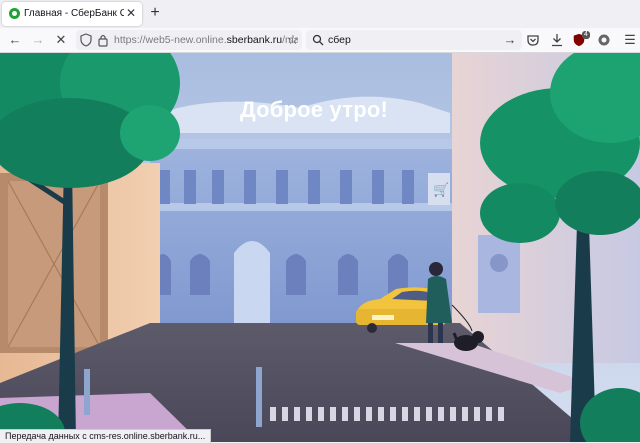  Describe the element at coordinates (170, 40) in the screenshot. I see `url-prefix: https://web5-new.online.` at that location.